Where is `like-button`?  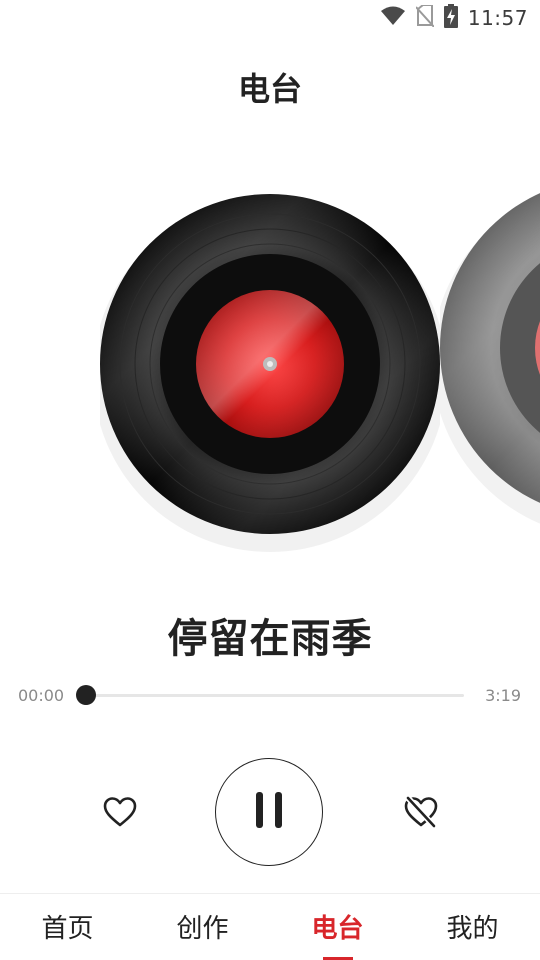 like-button is located at coordinates (120, 814).